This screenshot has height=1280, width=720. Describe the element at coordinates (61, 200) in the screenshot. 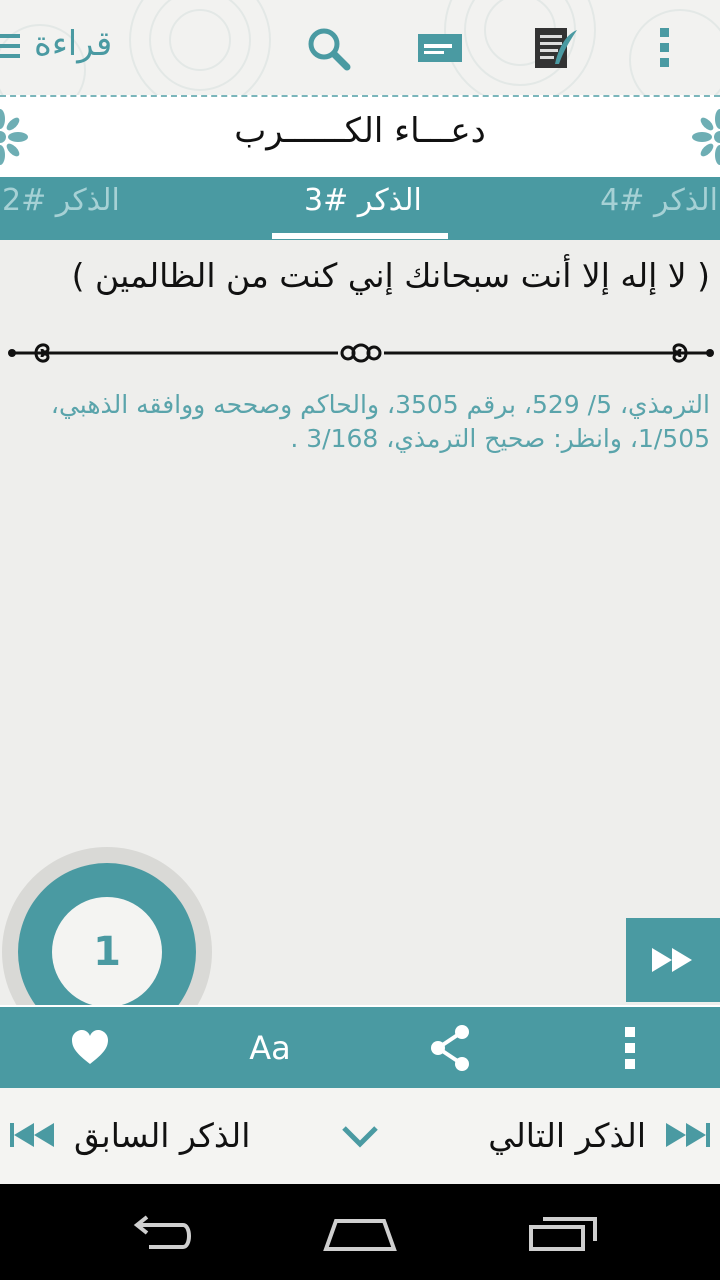

I see `tab-zikr-2: الذكر #2` at that location.